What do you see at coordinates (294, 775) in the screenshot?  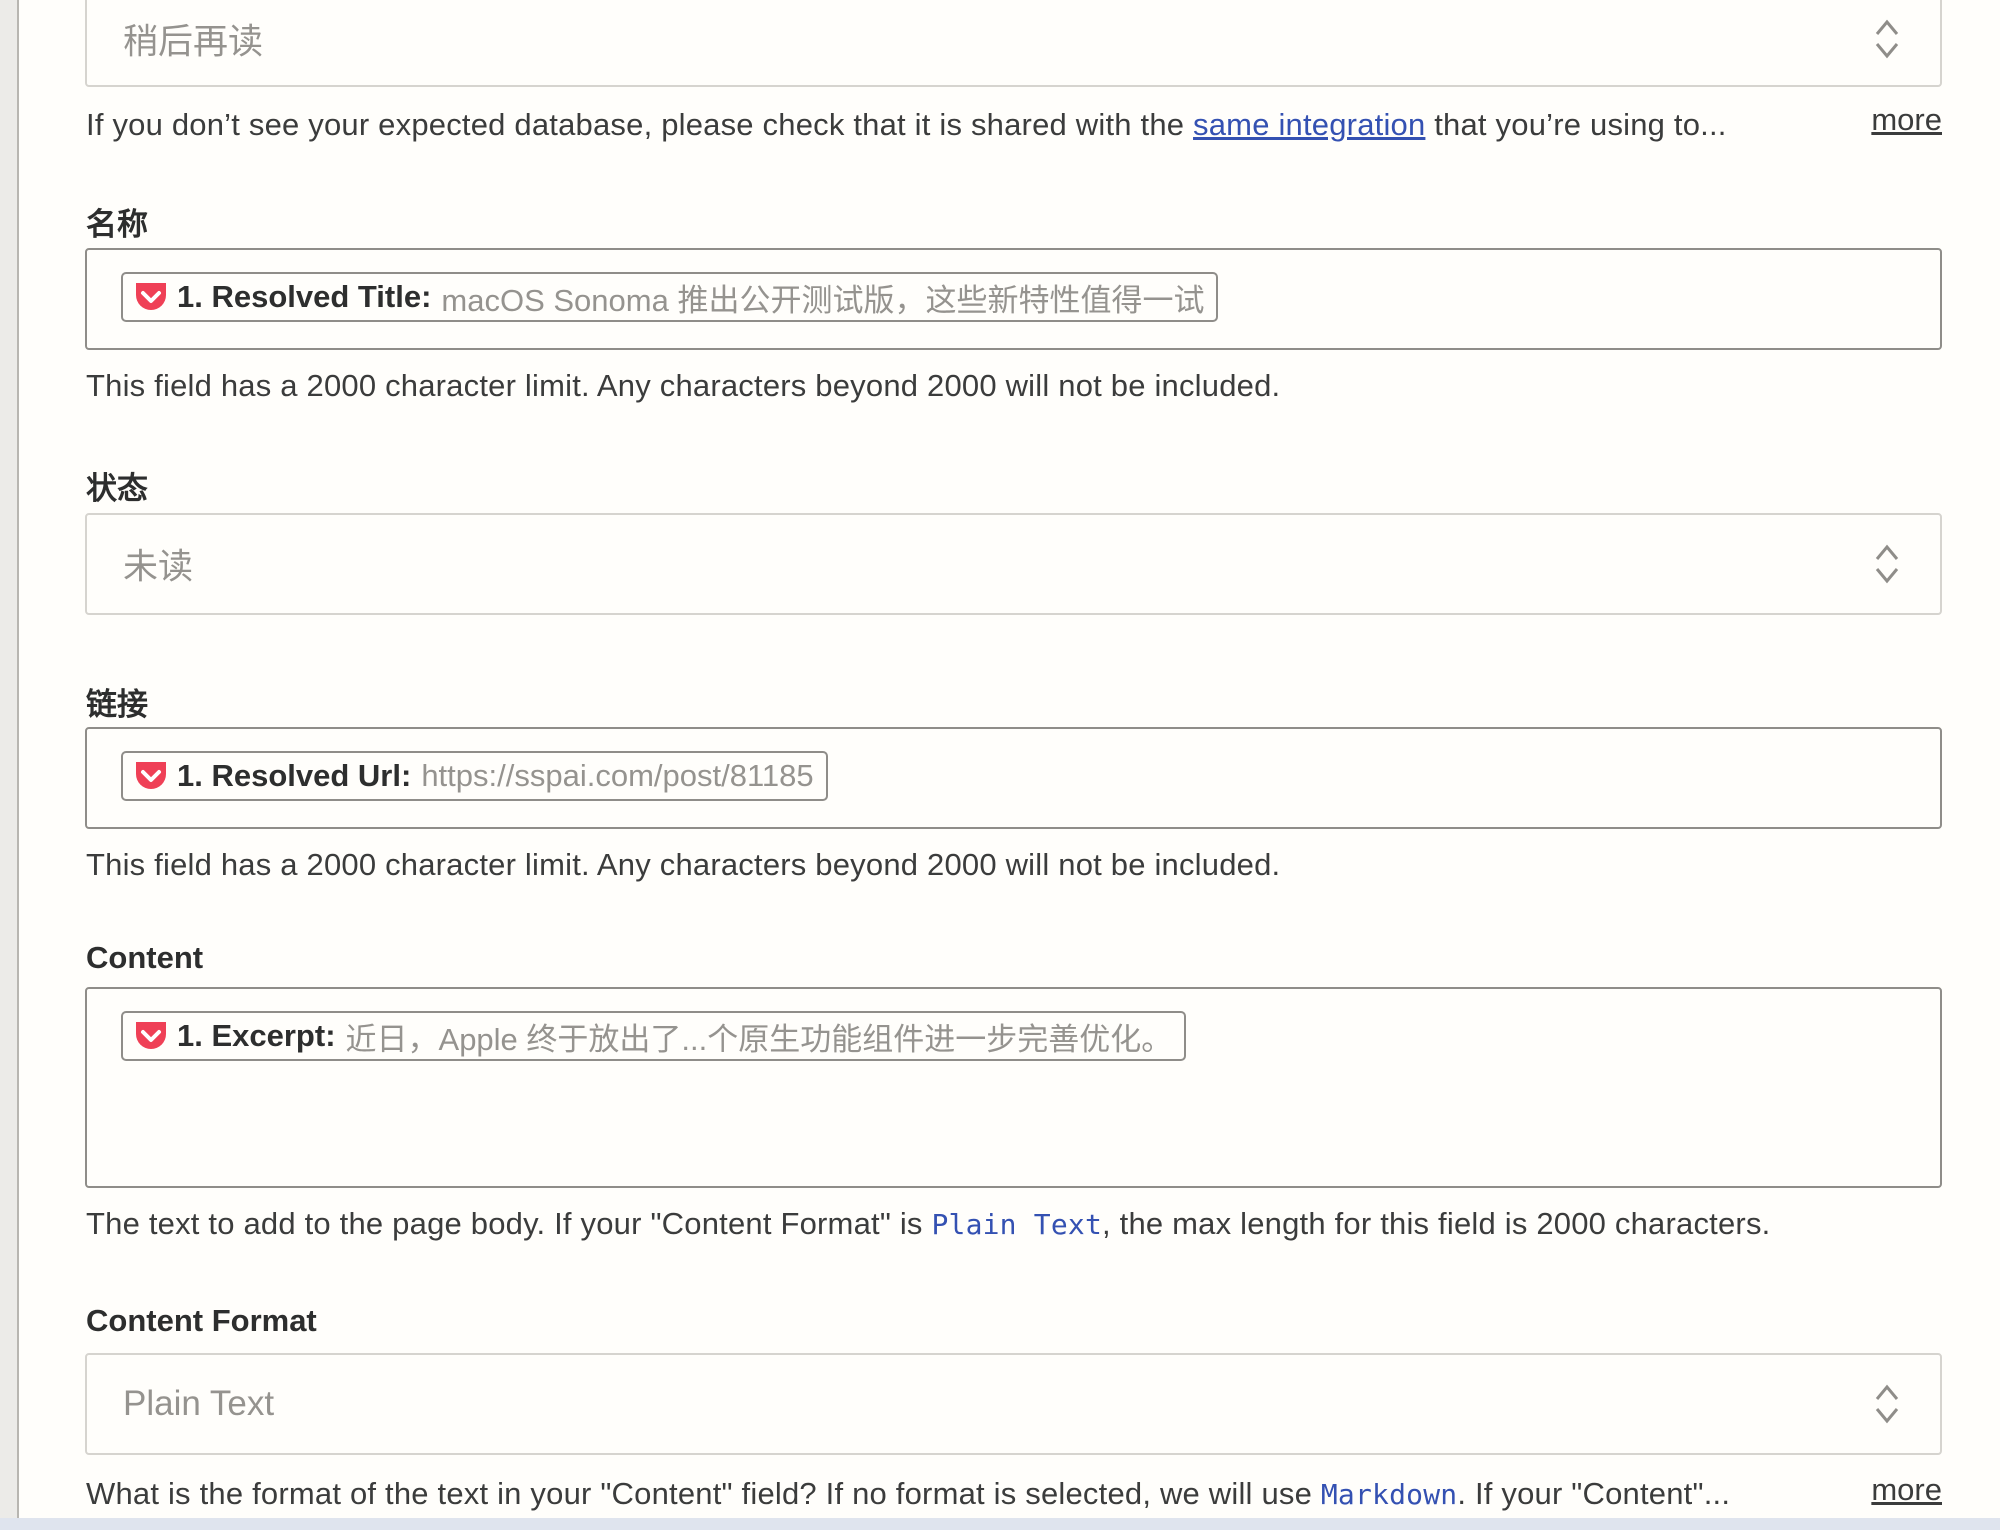 I see `resolved-url-key: 1. Resolved Url:` at bounding box center [294, 775].